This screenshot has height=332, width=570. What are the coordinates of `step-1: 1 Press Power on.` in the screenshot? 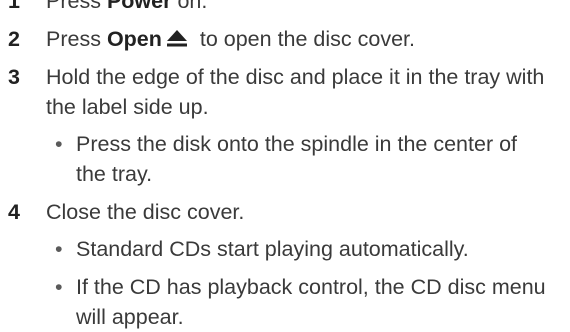 It's located at (285, 8).